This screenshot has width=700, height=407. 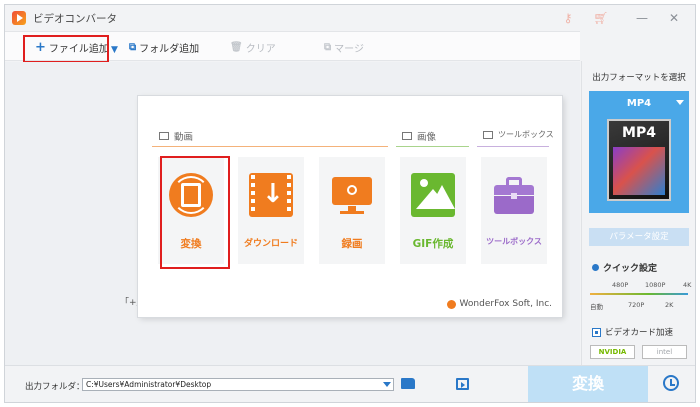 What do you see at coordinates (350, 18) in the screenshot?
I see `title-bar: ビデオコンバータ ⚷ 🛒︎ — ✕` at bounding box center [350, 18].